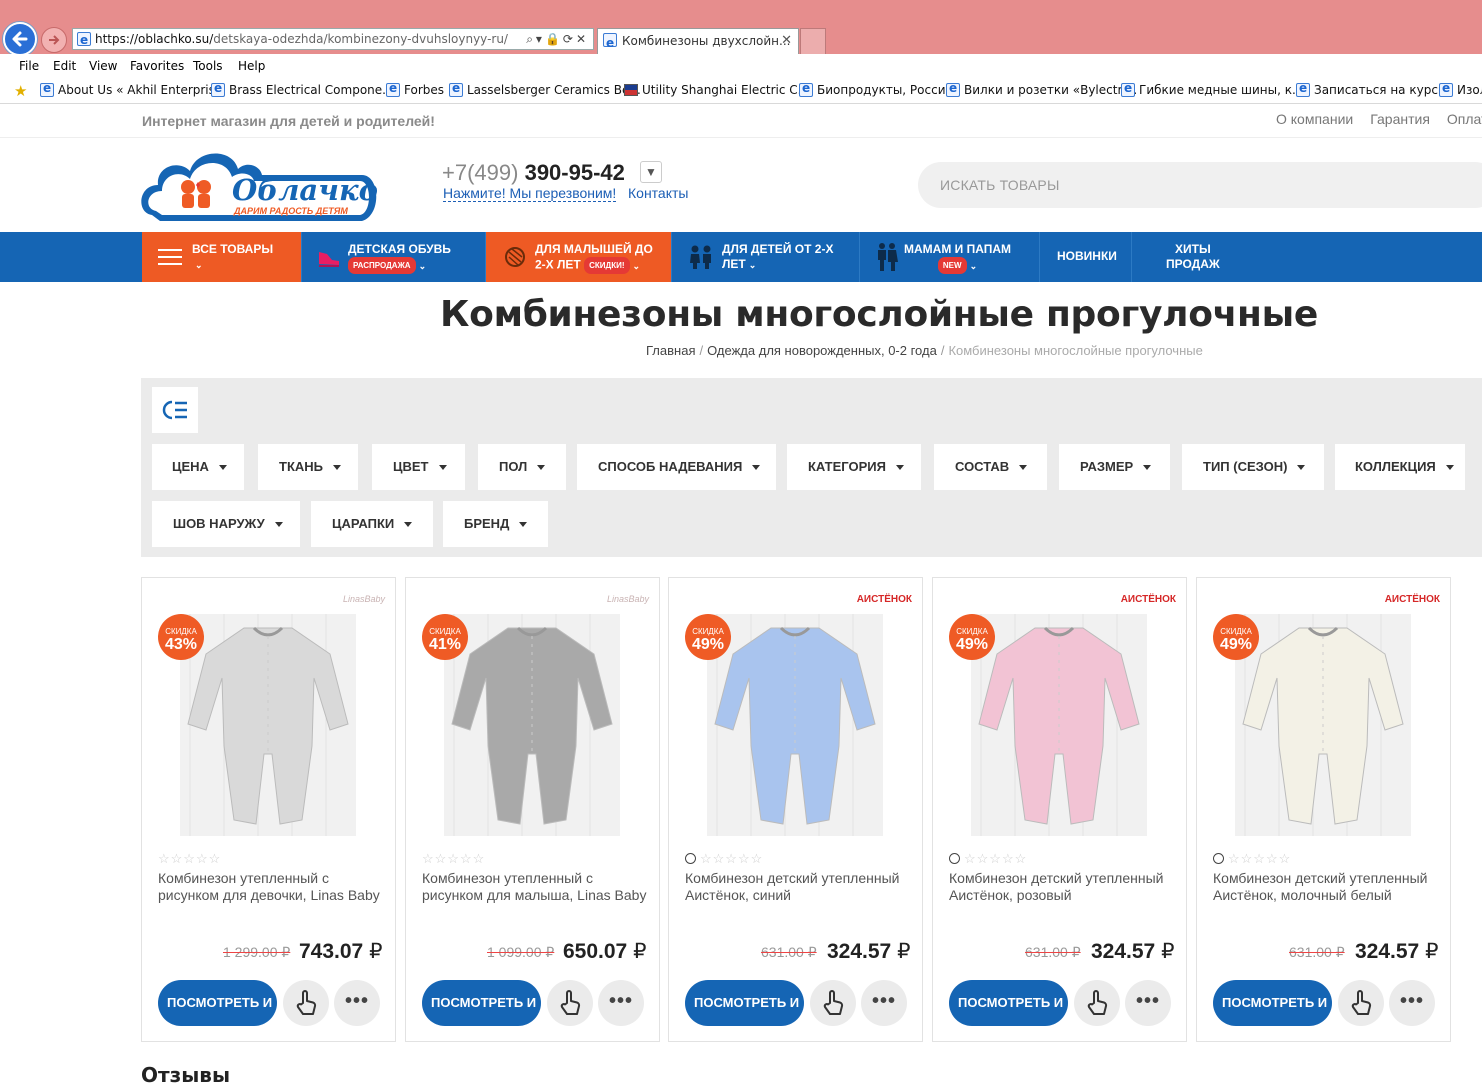 The width and height of the screenshot is (1482, 1087). I want to click on menu-view: View, so click(103, 66).